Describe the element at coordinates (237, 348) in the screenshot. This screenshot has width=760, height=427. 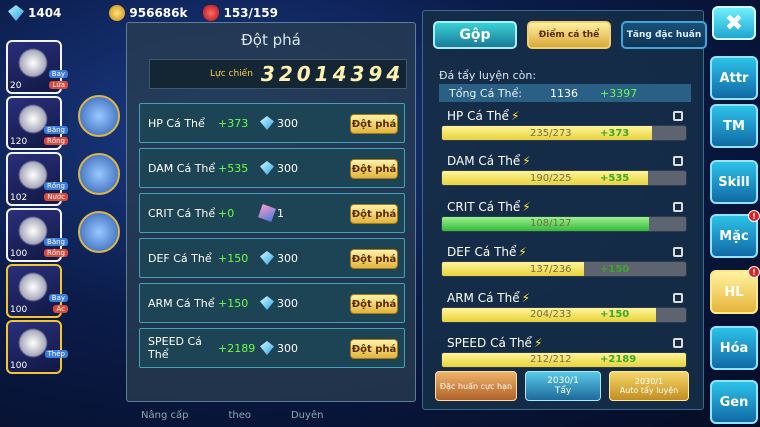
I see `stat-bonus: +2189` at that location.